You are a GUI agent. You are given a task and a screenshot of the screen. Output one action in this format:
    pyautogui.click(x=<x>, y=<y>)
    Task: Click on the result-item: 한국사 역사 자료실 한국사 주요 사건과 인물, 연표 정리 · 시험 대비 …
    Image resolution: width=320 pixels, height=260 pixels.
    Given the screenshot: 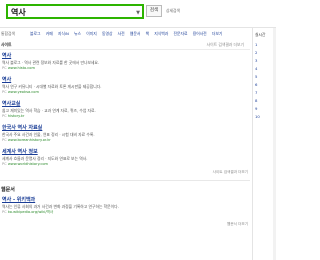 What is the action you would take?
    pyautogui.click(x=124, y=133)
    